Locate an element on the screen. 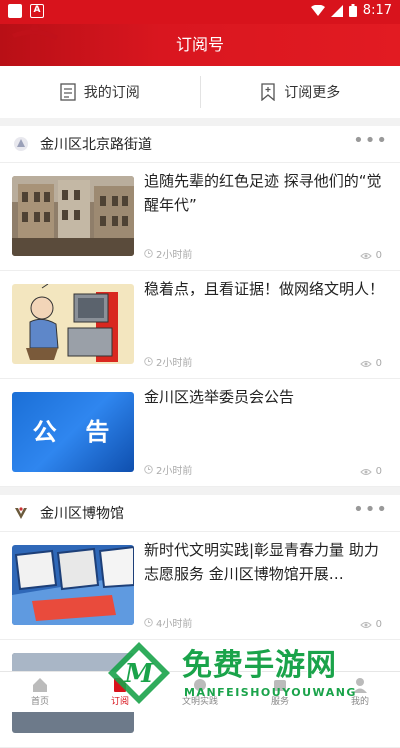  section-header: 金川区北京路街道 ••• is located at coordinates (200, 144).